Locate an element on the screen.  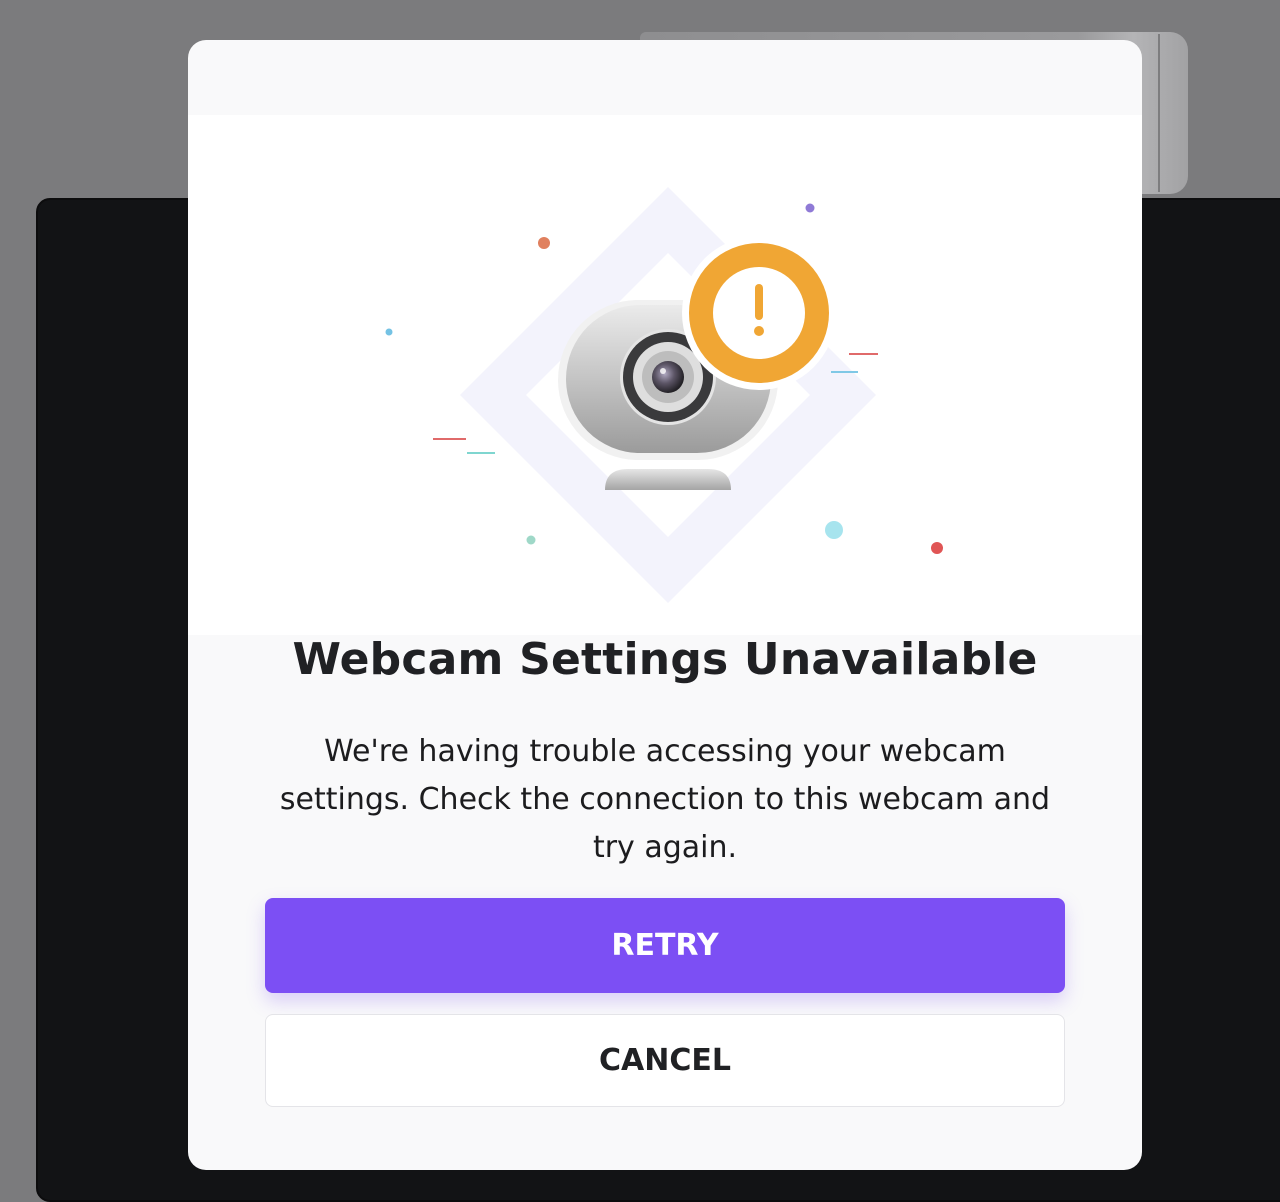
retry-button: RETRY is located at coordinates (665, 945).